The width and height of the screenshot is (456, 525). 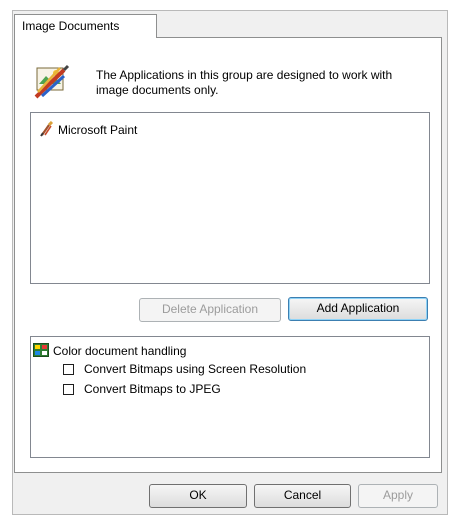 I want to click on option-label: Convert Bitmaps to JPEG, so click(x=152, y=389).